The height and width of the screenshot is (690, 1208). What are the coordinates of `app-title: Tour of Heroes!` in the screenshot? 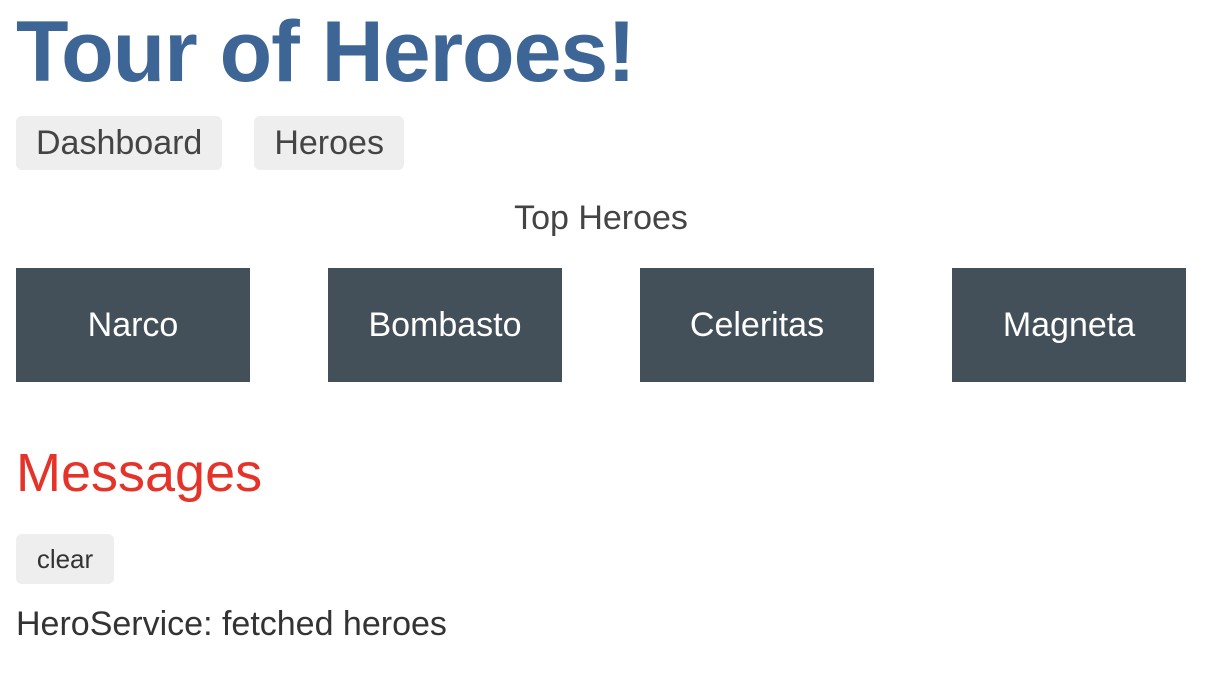 It's located at (326, 52).